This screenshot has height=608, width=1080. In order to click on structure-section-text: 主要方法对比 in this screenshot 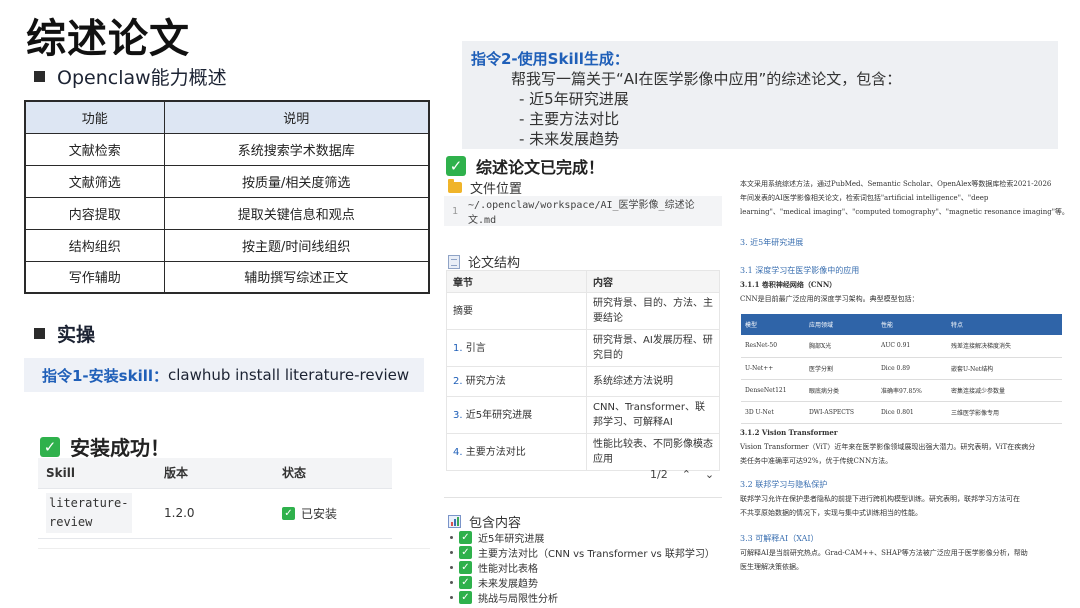, I will do `click(495, 452)`.